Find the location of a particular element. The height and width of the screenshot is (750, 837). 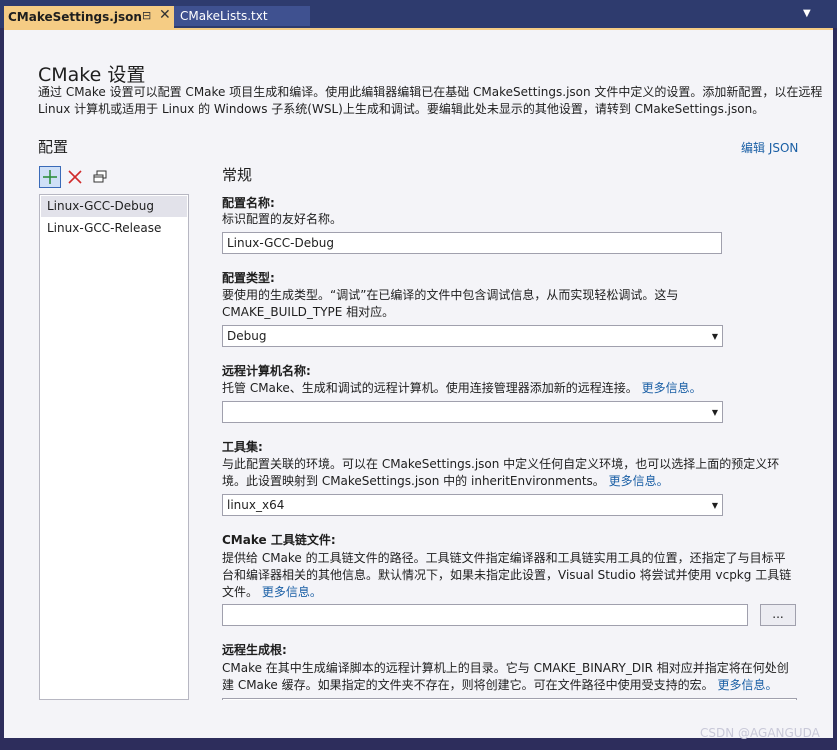

config-item-linux-gcc-debug: Linux-GCC-Debug is located at coordinates (114, 206).